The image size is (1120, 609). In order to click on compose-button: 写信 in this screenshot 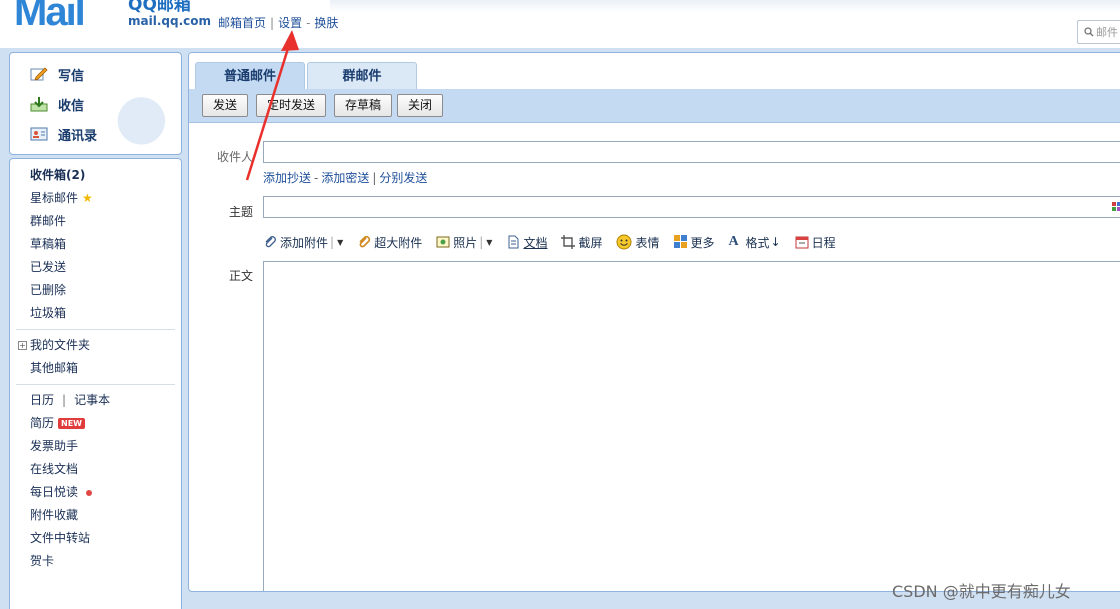, I will do `click(57, 74)`.